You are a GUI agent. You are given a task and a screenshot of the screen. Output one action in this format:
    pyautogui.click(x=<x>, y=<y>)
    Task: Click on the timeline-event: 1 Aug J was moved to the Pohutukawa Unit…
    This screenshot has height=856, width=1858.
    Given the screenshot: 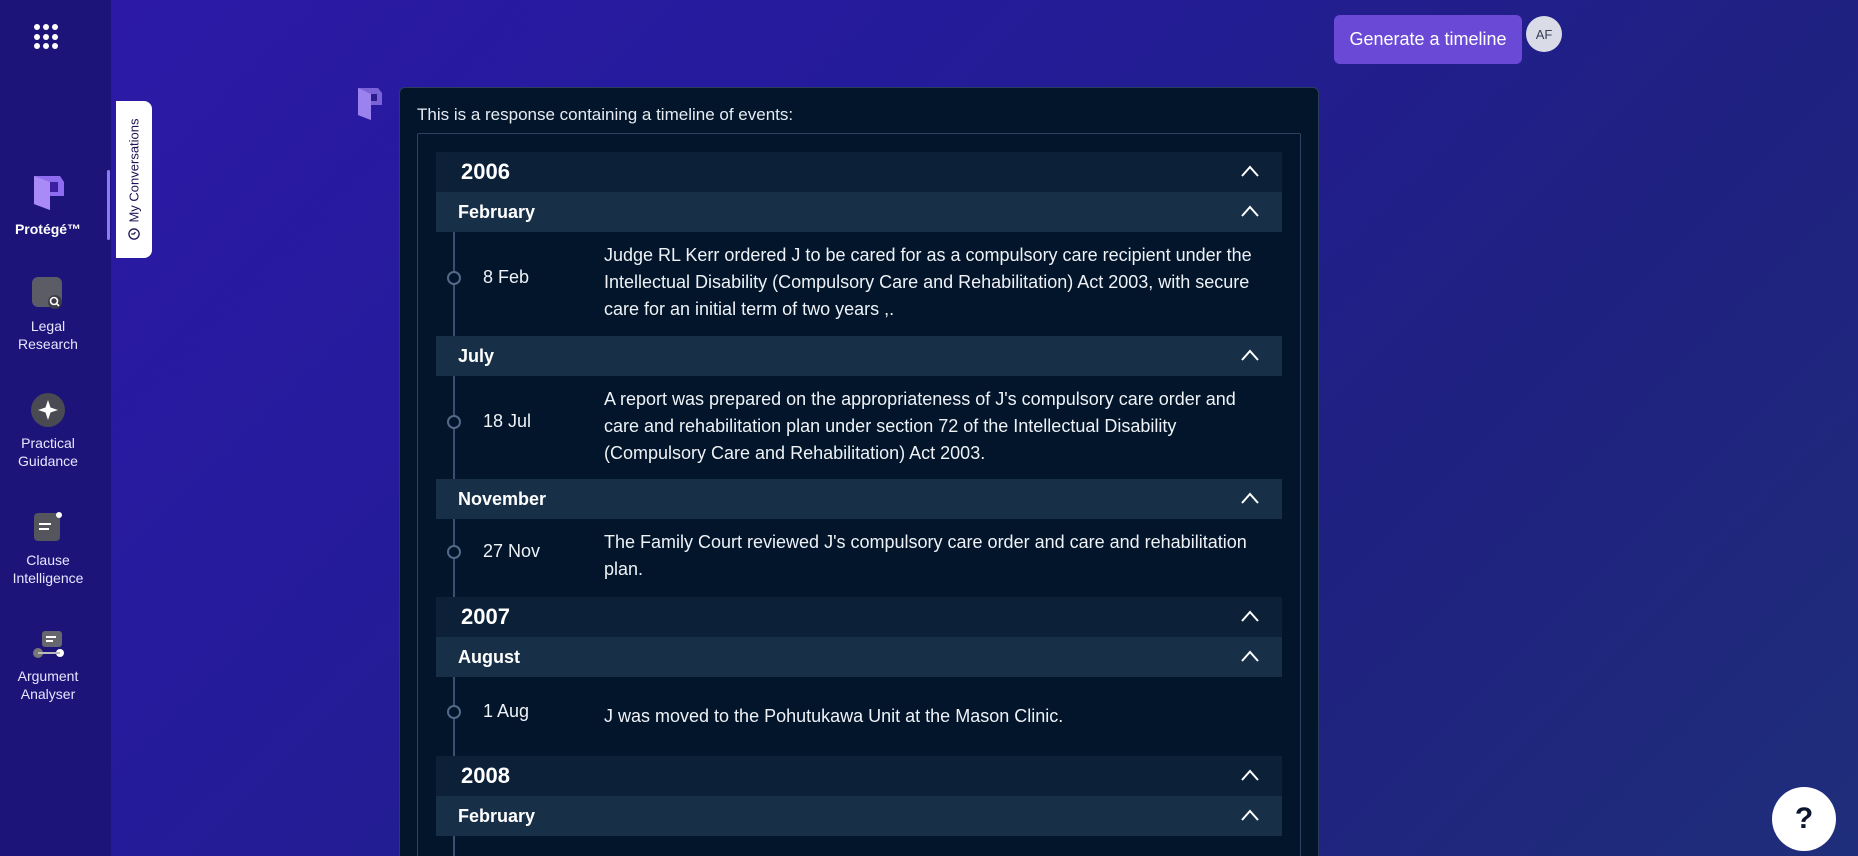 What is the action you would take?
    pyautogui.click(x=859, y=716)
    